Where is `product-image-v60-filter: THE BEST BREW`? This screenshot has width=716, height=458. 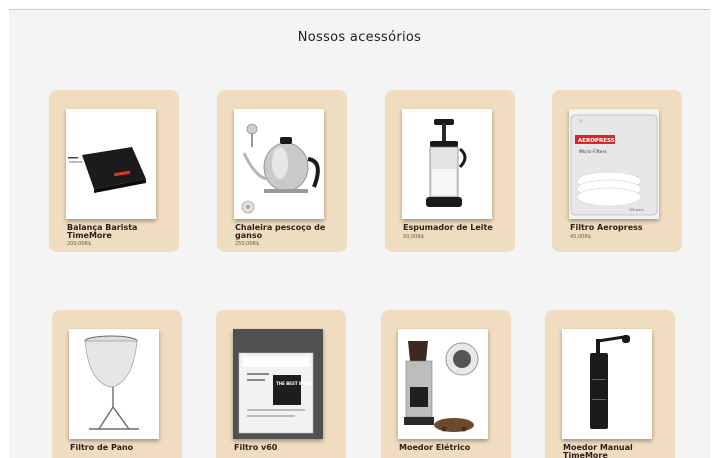 product-image-v60-filter: THE BEST BREW is located at coordinates (278, 384).